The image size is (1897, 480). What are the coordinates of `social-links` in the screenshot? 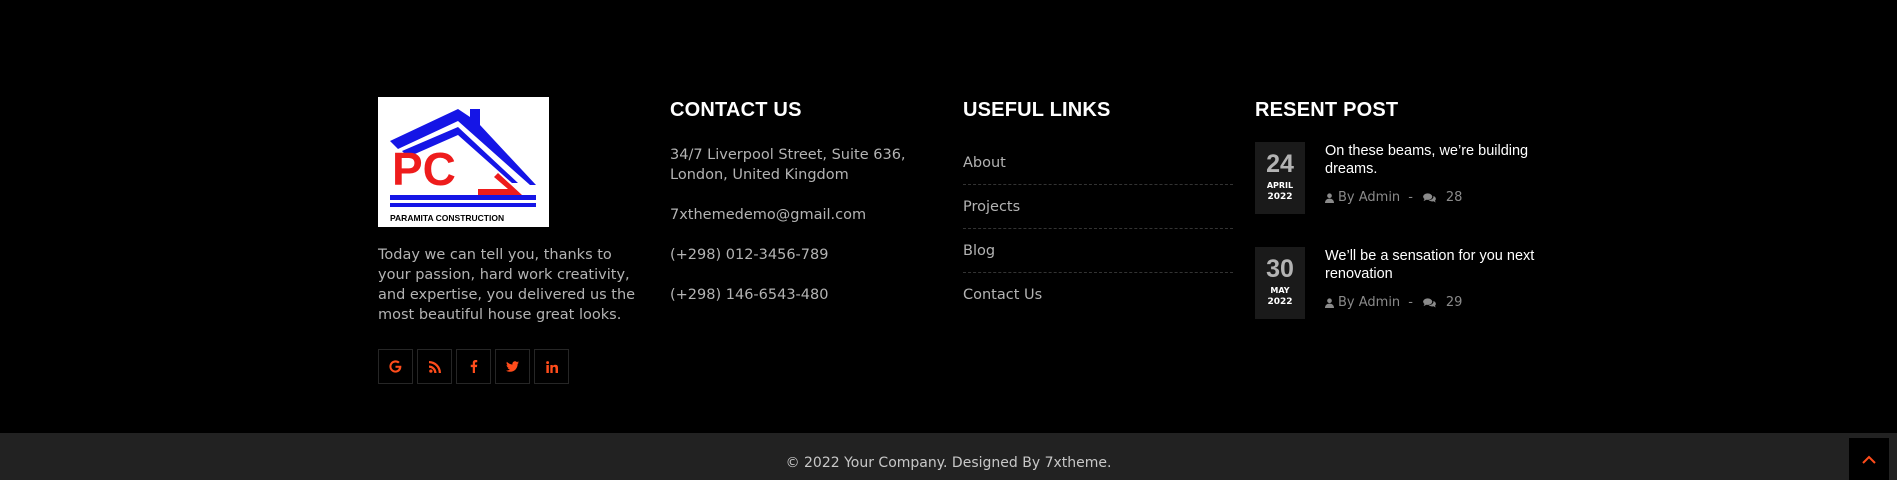 It's located at (513, 366).